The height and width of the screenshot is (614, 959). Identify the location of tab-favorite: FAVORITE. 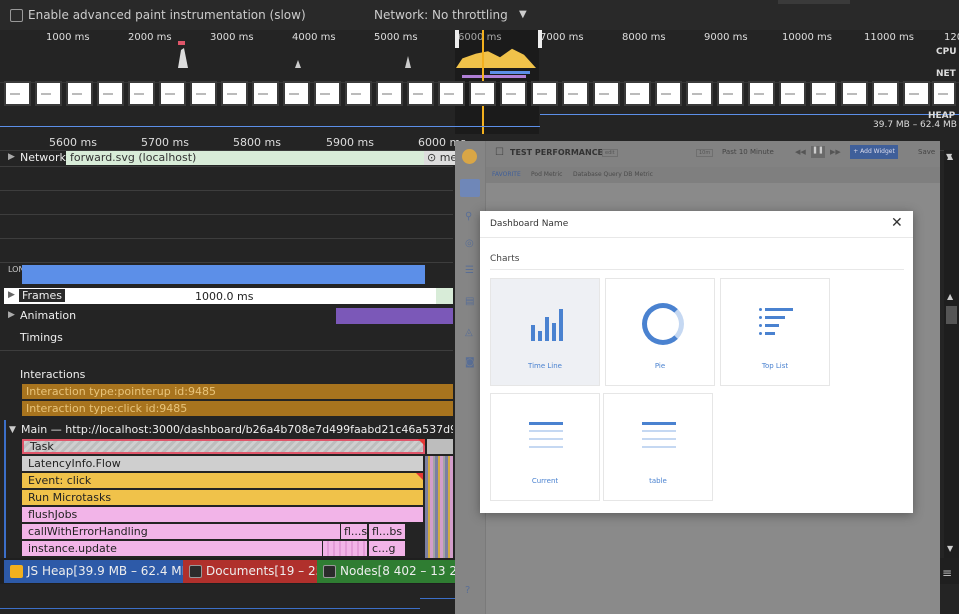
(506, 174).